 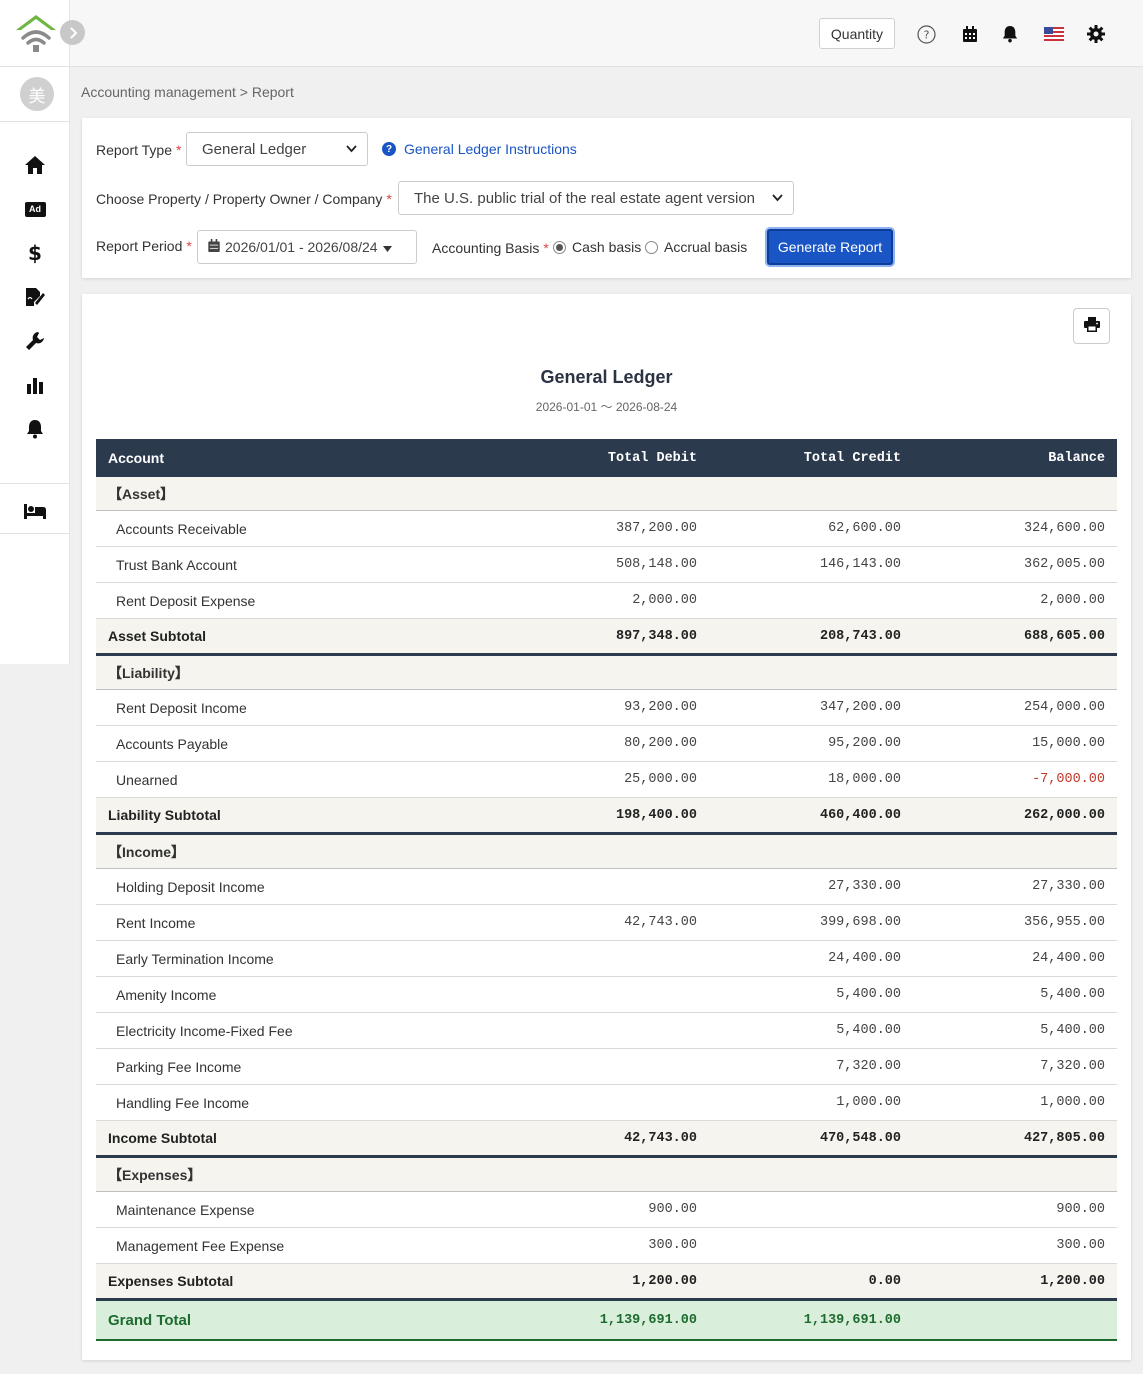 I want to click on table-row: Holding Deposit Income 27,330.00 27,330.00, so click(x=606, y=887).